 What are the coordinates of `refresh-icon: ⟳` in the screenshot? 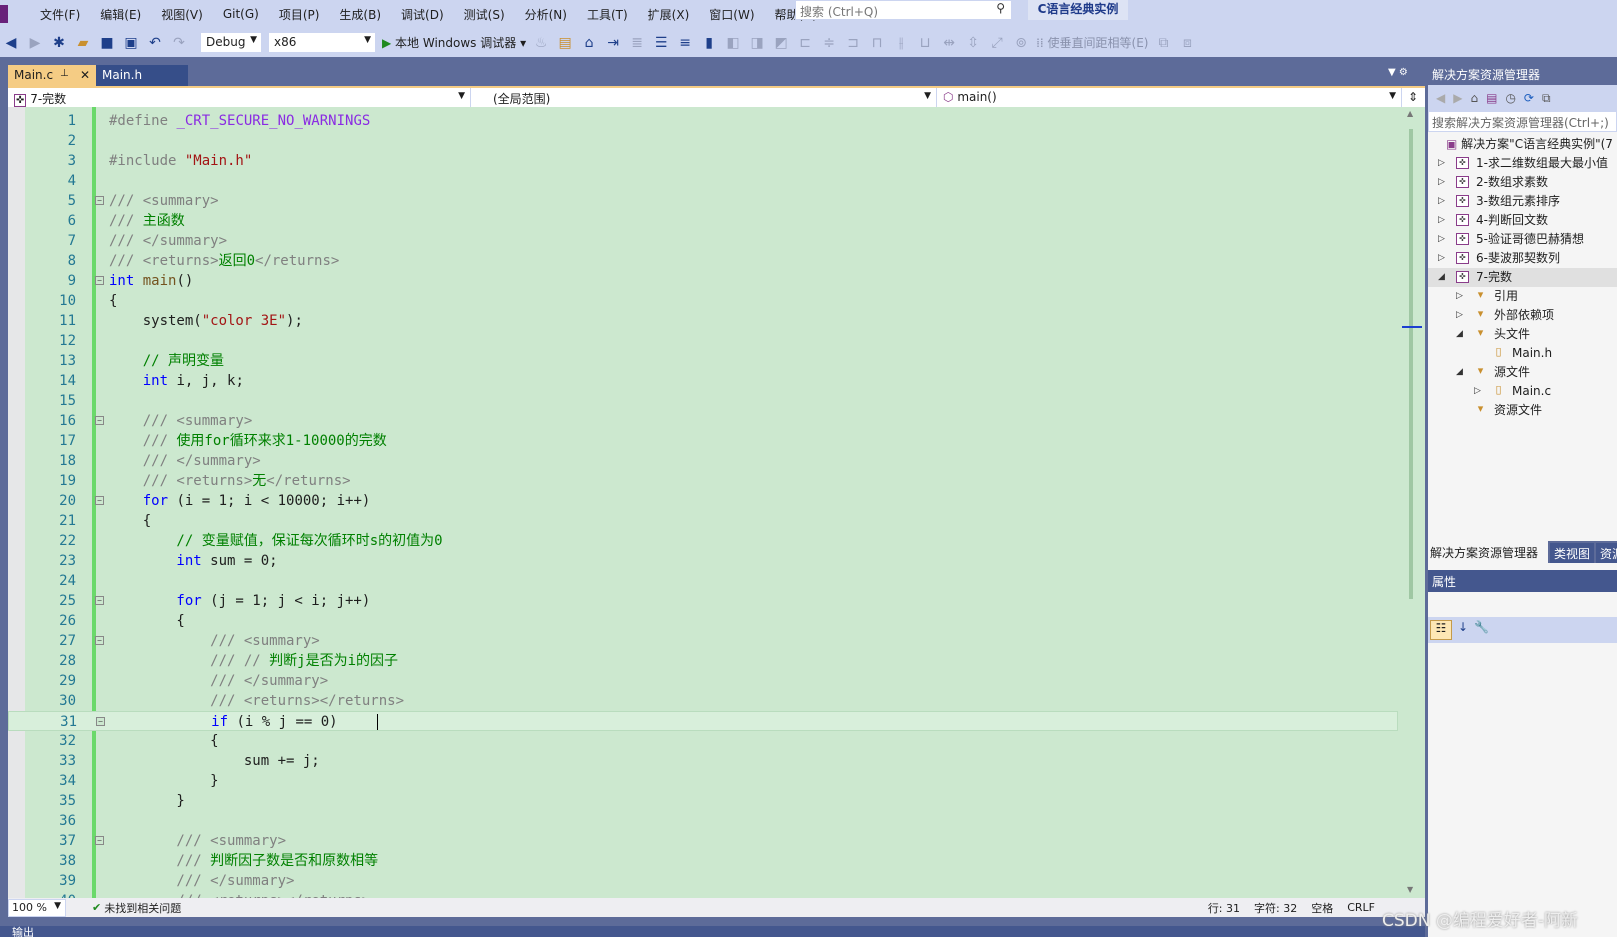 It's located at (1529, 98).